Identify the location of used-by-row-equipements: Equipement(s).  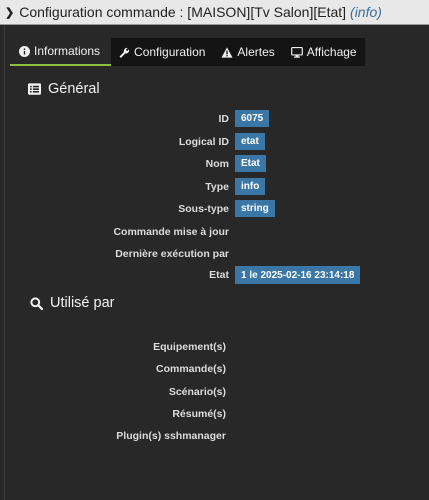
(214, 349).